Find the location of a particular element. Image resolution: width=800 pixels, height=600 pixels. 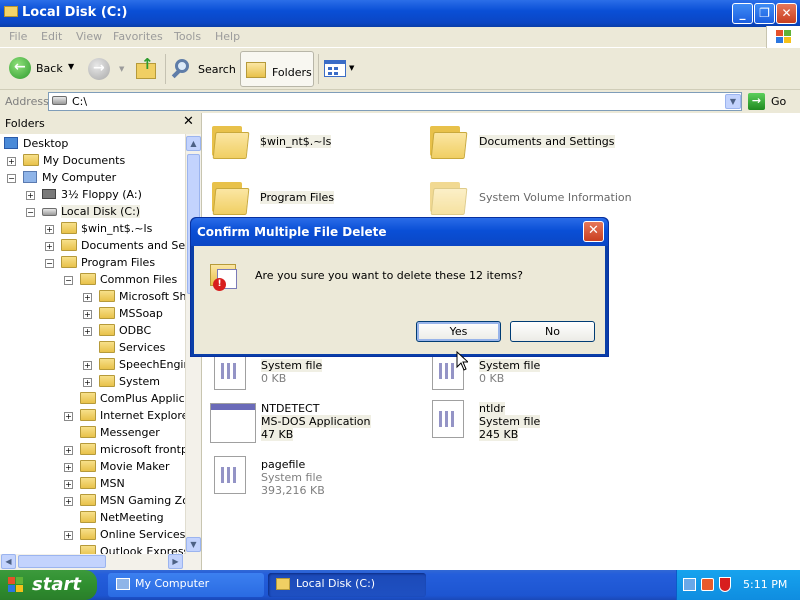

folder-item: Documents and Settings is located at coordinates (530, 143).